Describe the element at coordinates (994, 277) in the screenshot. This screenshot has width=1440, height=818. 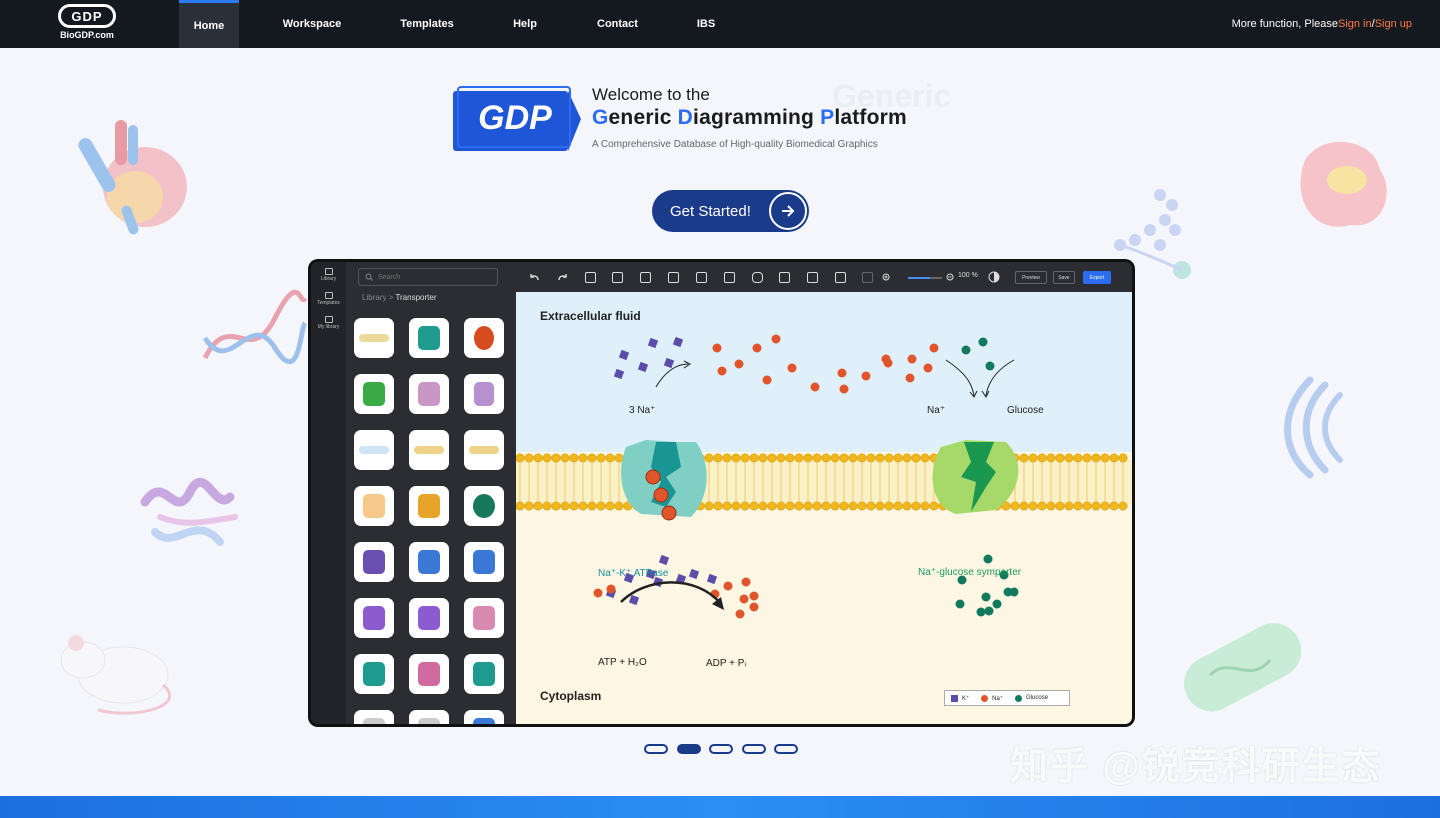
I see `contrast-icon` at that location.